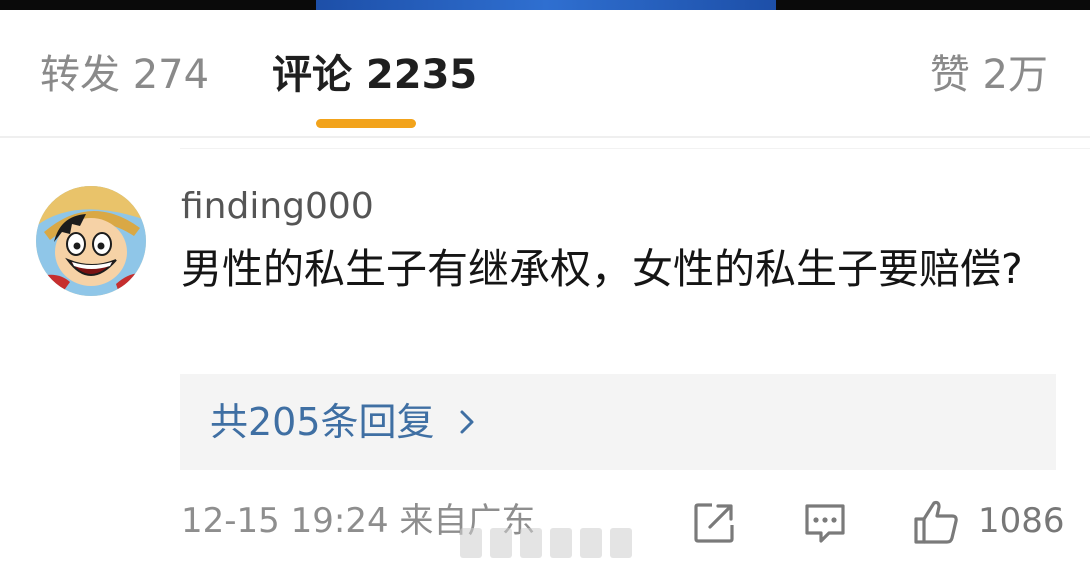  What do you see at coordinates (374, 75) in the screenshot?
I see `tab-comment: 评论 2235` at bounding box center [374, 75].